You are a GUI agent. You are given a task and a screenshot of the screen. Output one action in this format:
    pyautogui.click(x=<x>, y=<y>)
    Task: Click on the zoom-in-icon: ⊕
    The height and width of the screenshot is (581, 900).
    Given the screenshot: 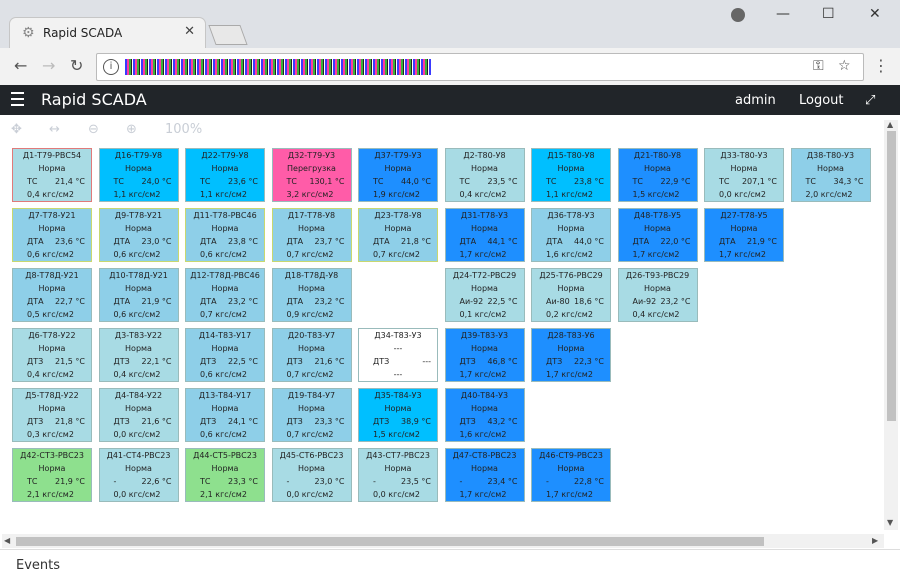 What is the action you would take?
    pyautogui.click(x=131, y=129)
    